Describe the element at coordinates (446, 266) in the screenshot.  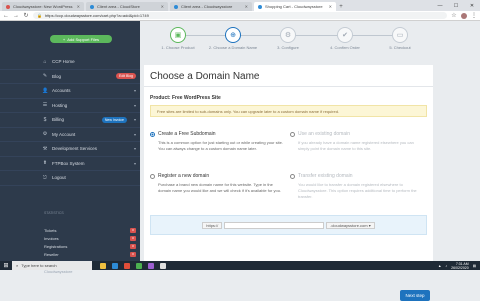
I see `volume-icon: ♪` at that location.